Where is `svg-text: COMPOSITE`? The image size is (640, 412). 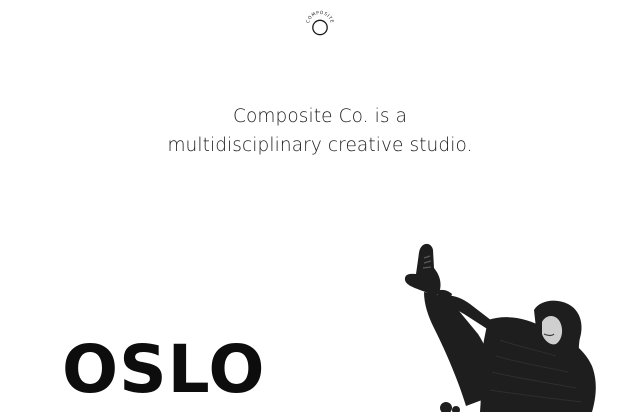 svg-text: COMPOSITE is located at coordinates (320, 17).